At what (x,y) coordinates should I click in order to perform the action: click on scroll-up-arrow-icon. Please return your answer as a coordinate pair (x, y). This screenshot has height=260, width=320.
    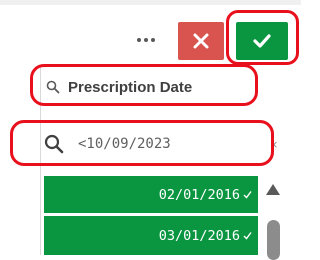
    Looking at the image, I should click on (273, 189).